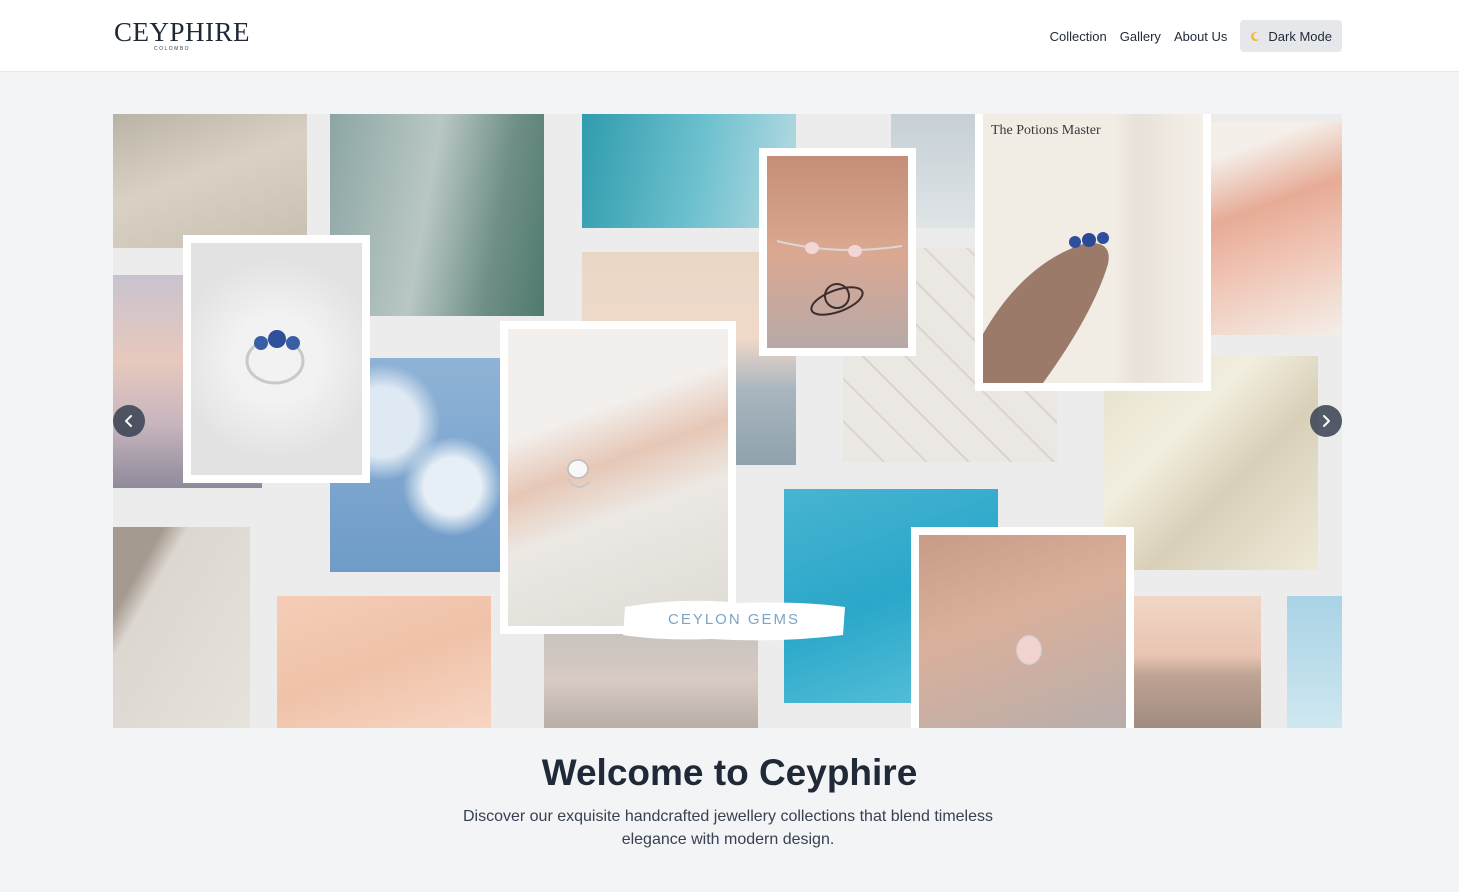 Image resolution: width=1459 pixels, height=892 pixels. Describe the element at coordinates (1078, 36) in the screenshot. I see `nav-link-collection: Collection` at that location.